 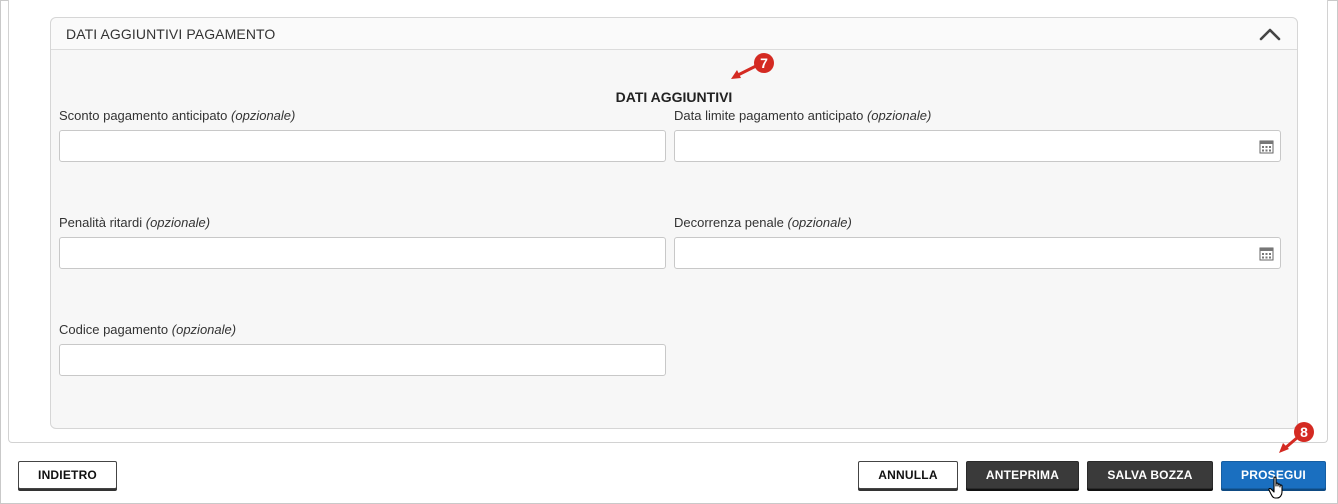 I want to click on panel-header: DATI AGGIUNTIVI PAGAMENTO, so click(x=674, y=34).